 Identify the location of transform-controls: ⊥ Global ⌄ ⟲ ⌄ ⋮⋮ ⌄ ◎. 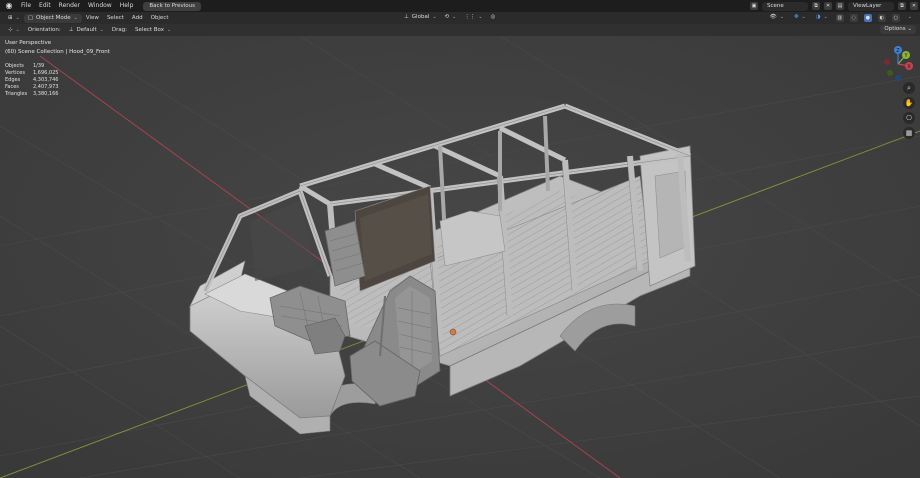
(449, 17).